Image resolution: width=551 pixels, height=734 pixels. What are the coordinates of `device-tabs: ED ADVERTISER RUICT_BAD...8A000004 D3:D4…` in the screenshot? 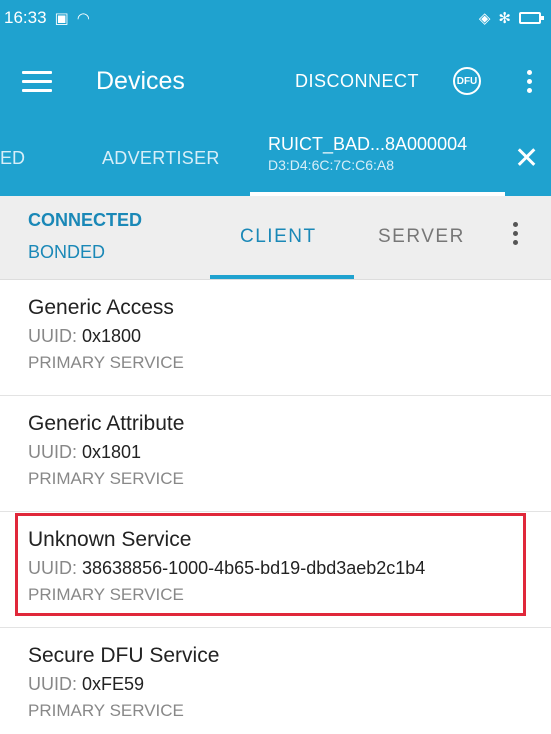 It's located at (275, 161).